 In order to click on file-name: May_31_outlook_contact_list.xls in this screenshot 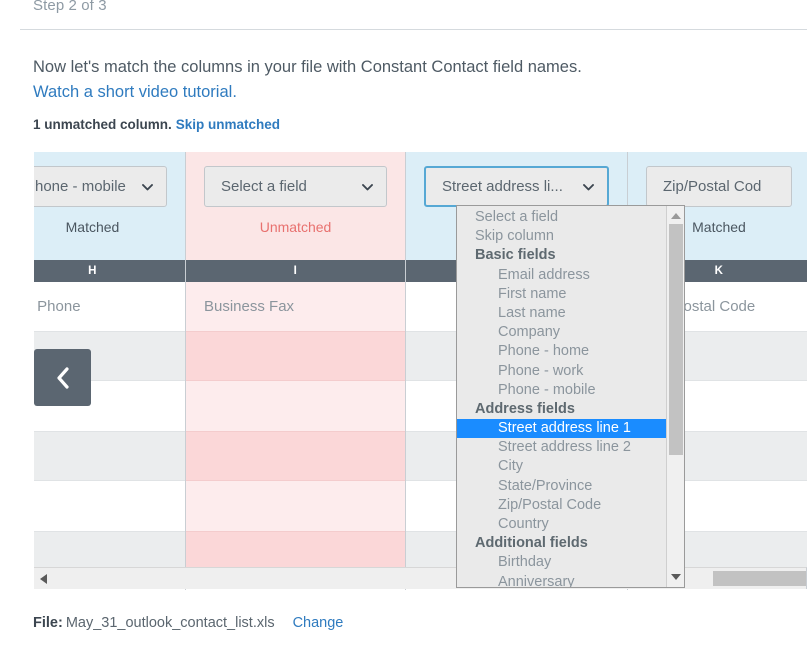, I will do `click(170, 623)`.